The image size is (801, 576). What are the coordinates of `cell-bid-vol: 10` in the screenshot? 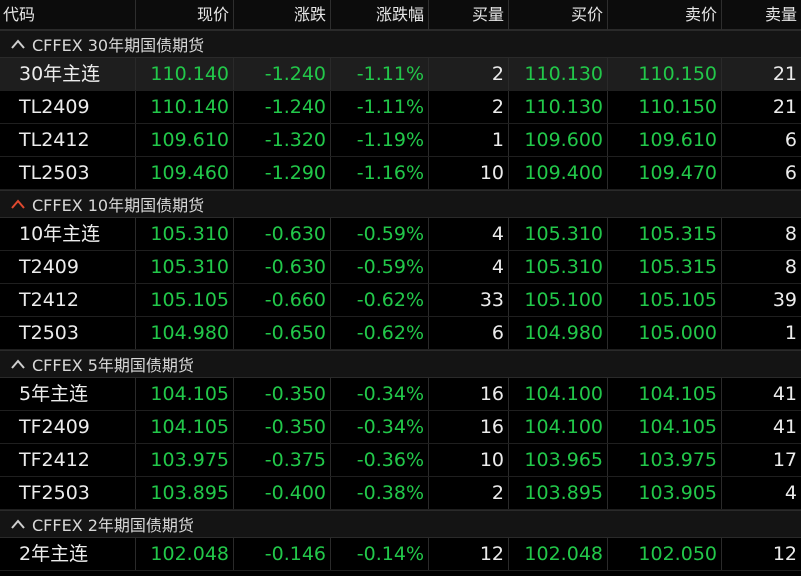 It's located at (469, 173).